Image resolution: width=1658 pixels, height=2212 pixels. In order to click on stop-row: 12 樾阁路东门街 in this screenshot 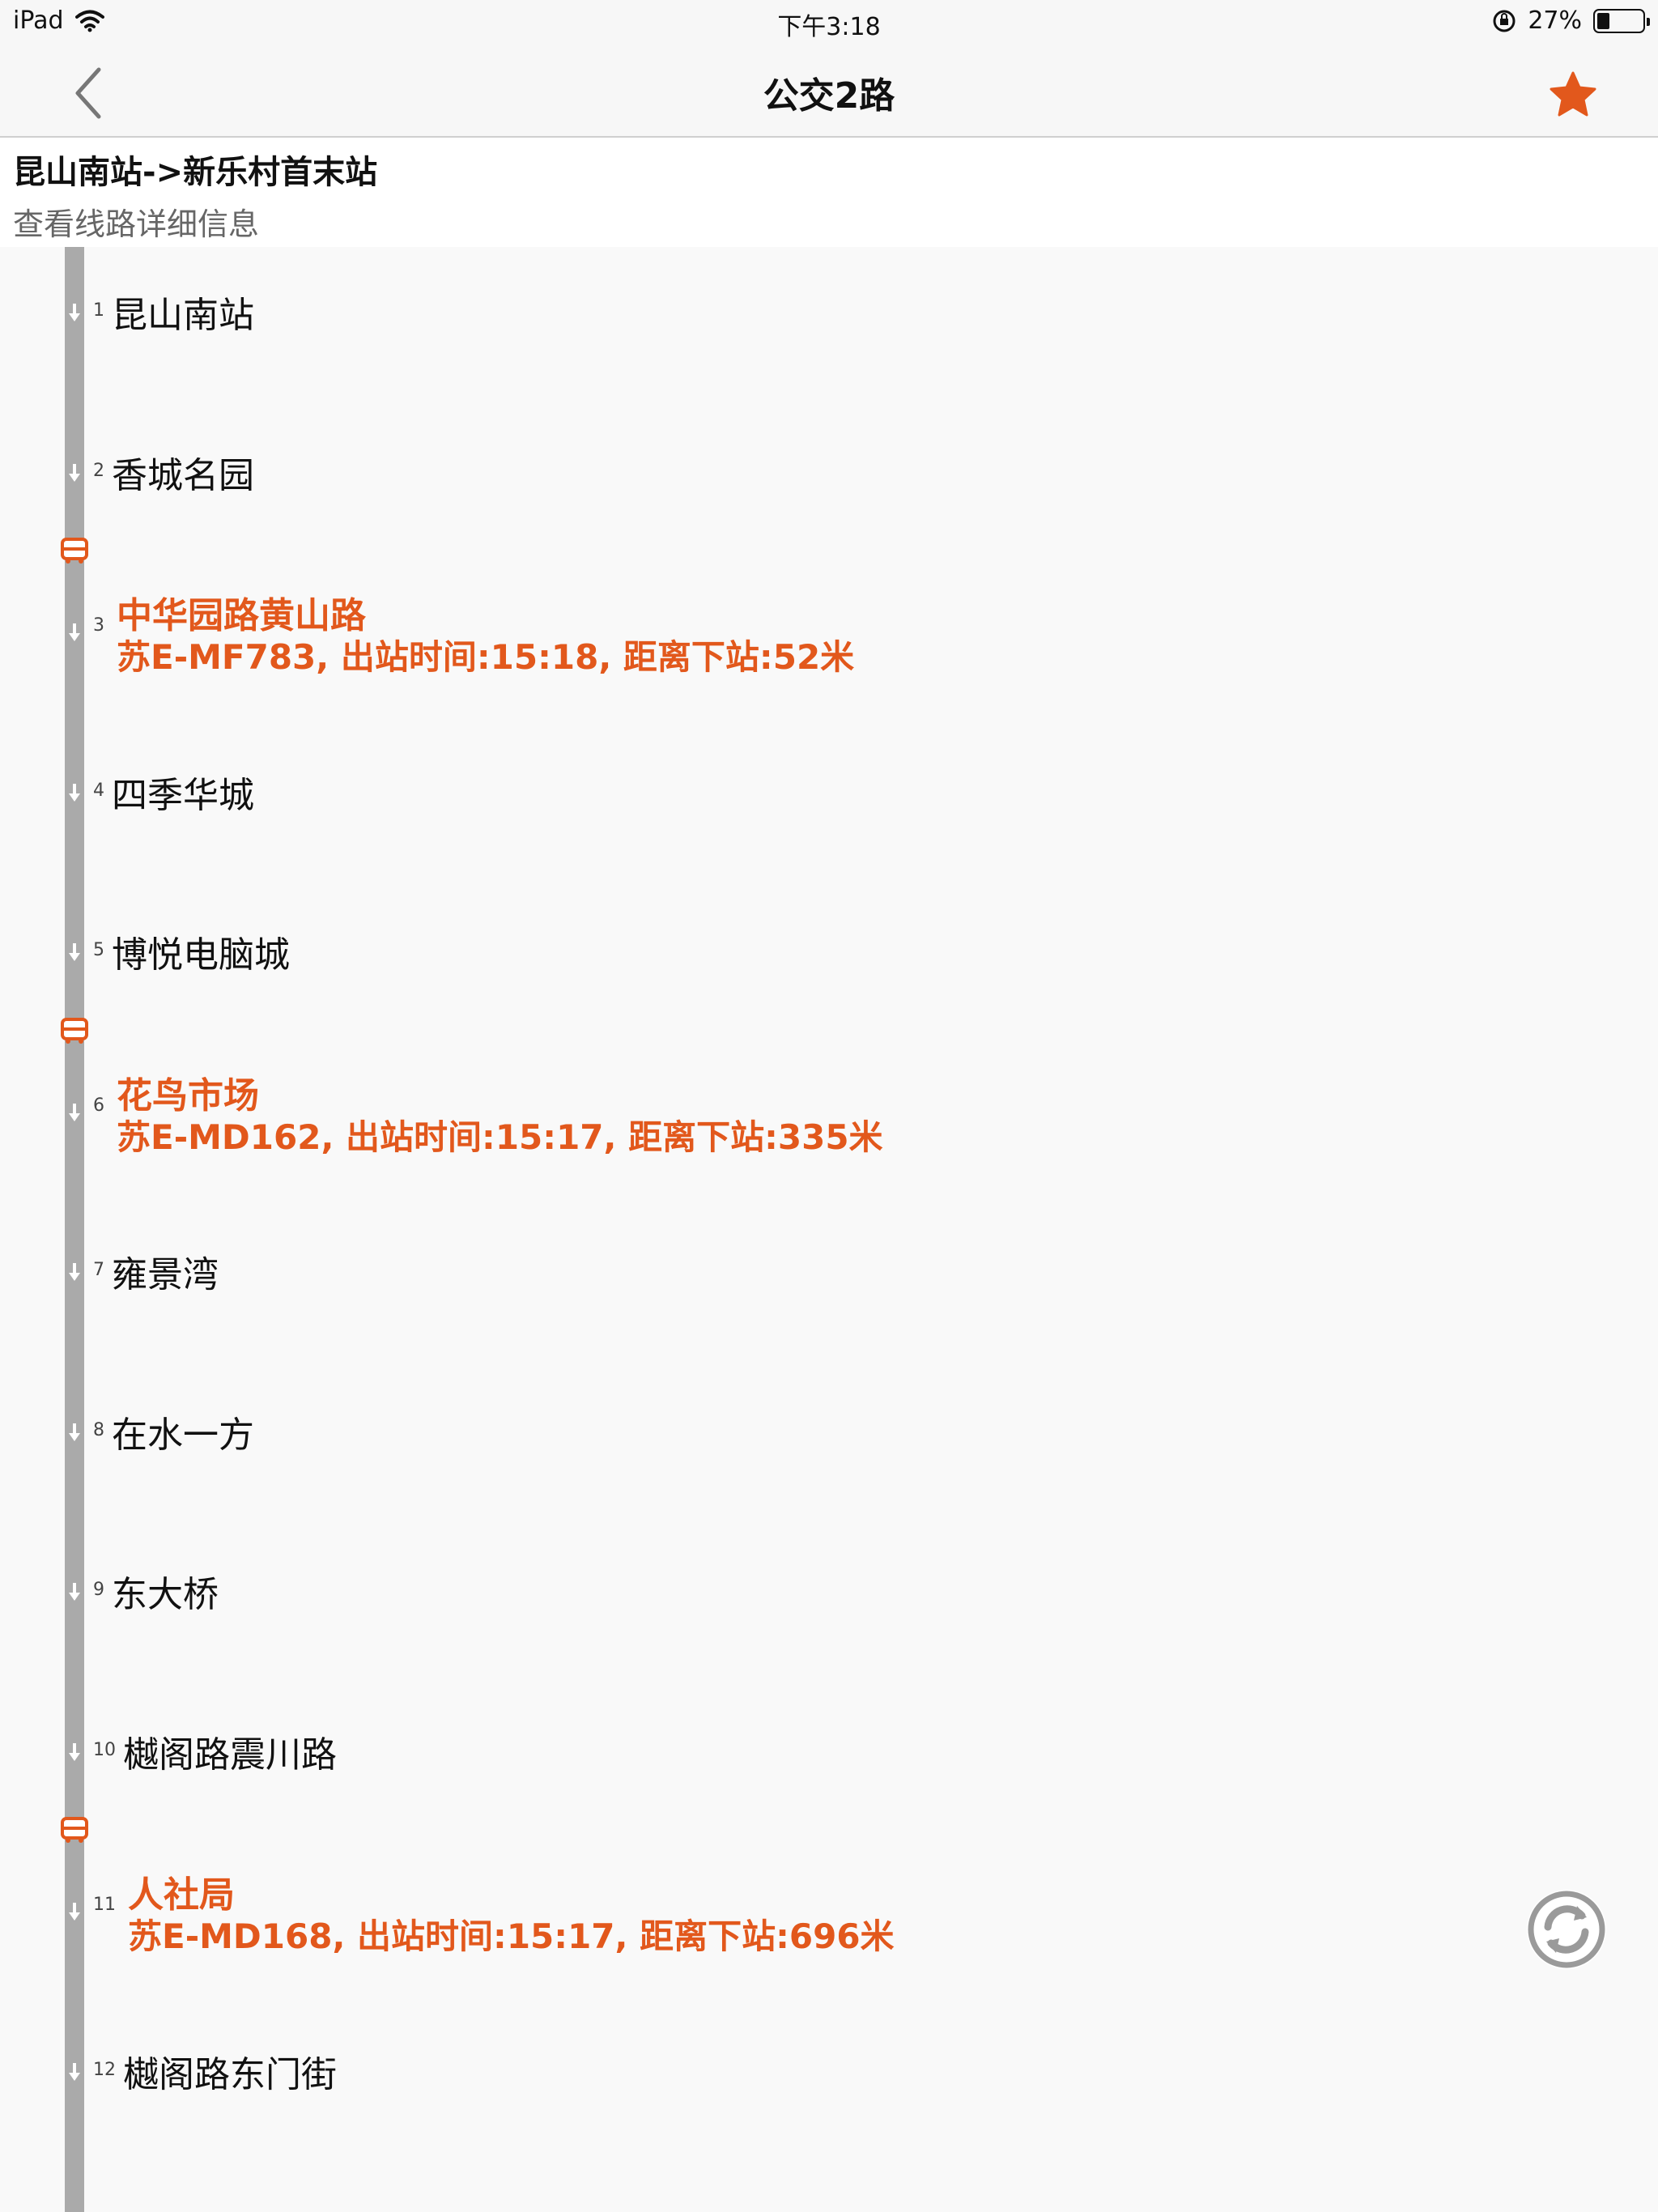, I will do `click(829, 2071)`.